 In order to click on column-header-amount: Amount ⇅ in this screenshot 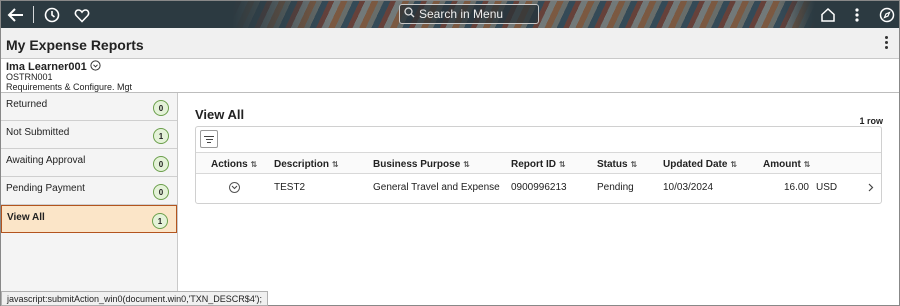, I will do `click(786, 164)`.